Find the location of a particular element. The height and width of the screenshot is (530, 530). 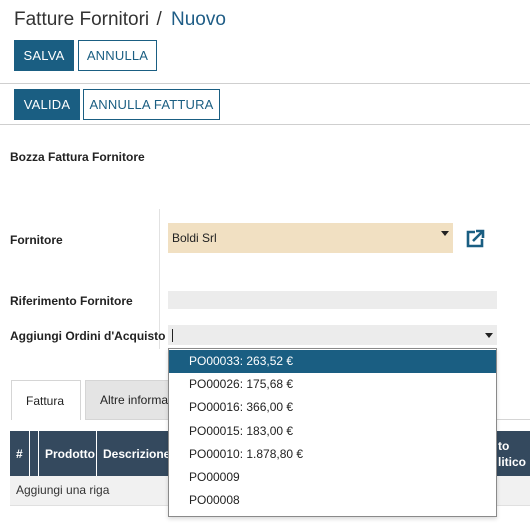

supplier-label: Fornitore is located at coordinates (36, 240).